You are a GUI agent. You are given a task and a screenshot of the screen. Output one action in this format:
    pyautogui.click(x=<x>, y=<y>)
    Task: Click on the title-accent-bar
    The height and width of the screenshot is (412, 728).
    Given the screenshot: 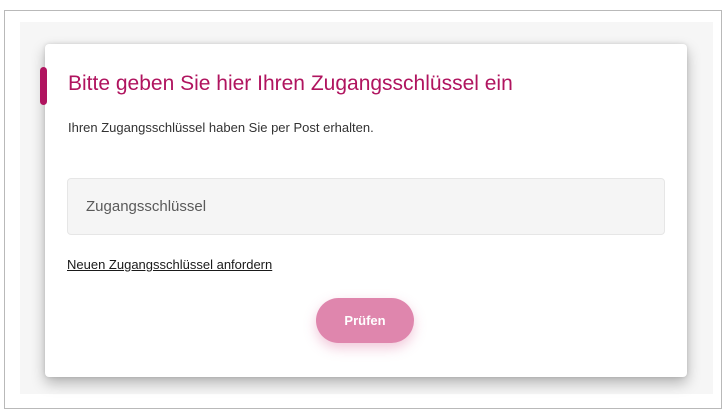 What is the action you would take?
    pyautogui.click(x=43, y=86)
    